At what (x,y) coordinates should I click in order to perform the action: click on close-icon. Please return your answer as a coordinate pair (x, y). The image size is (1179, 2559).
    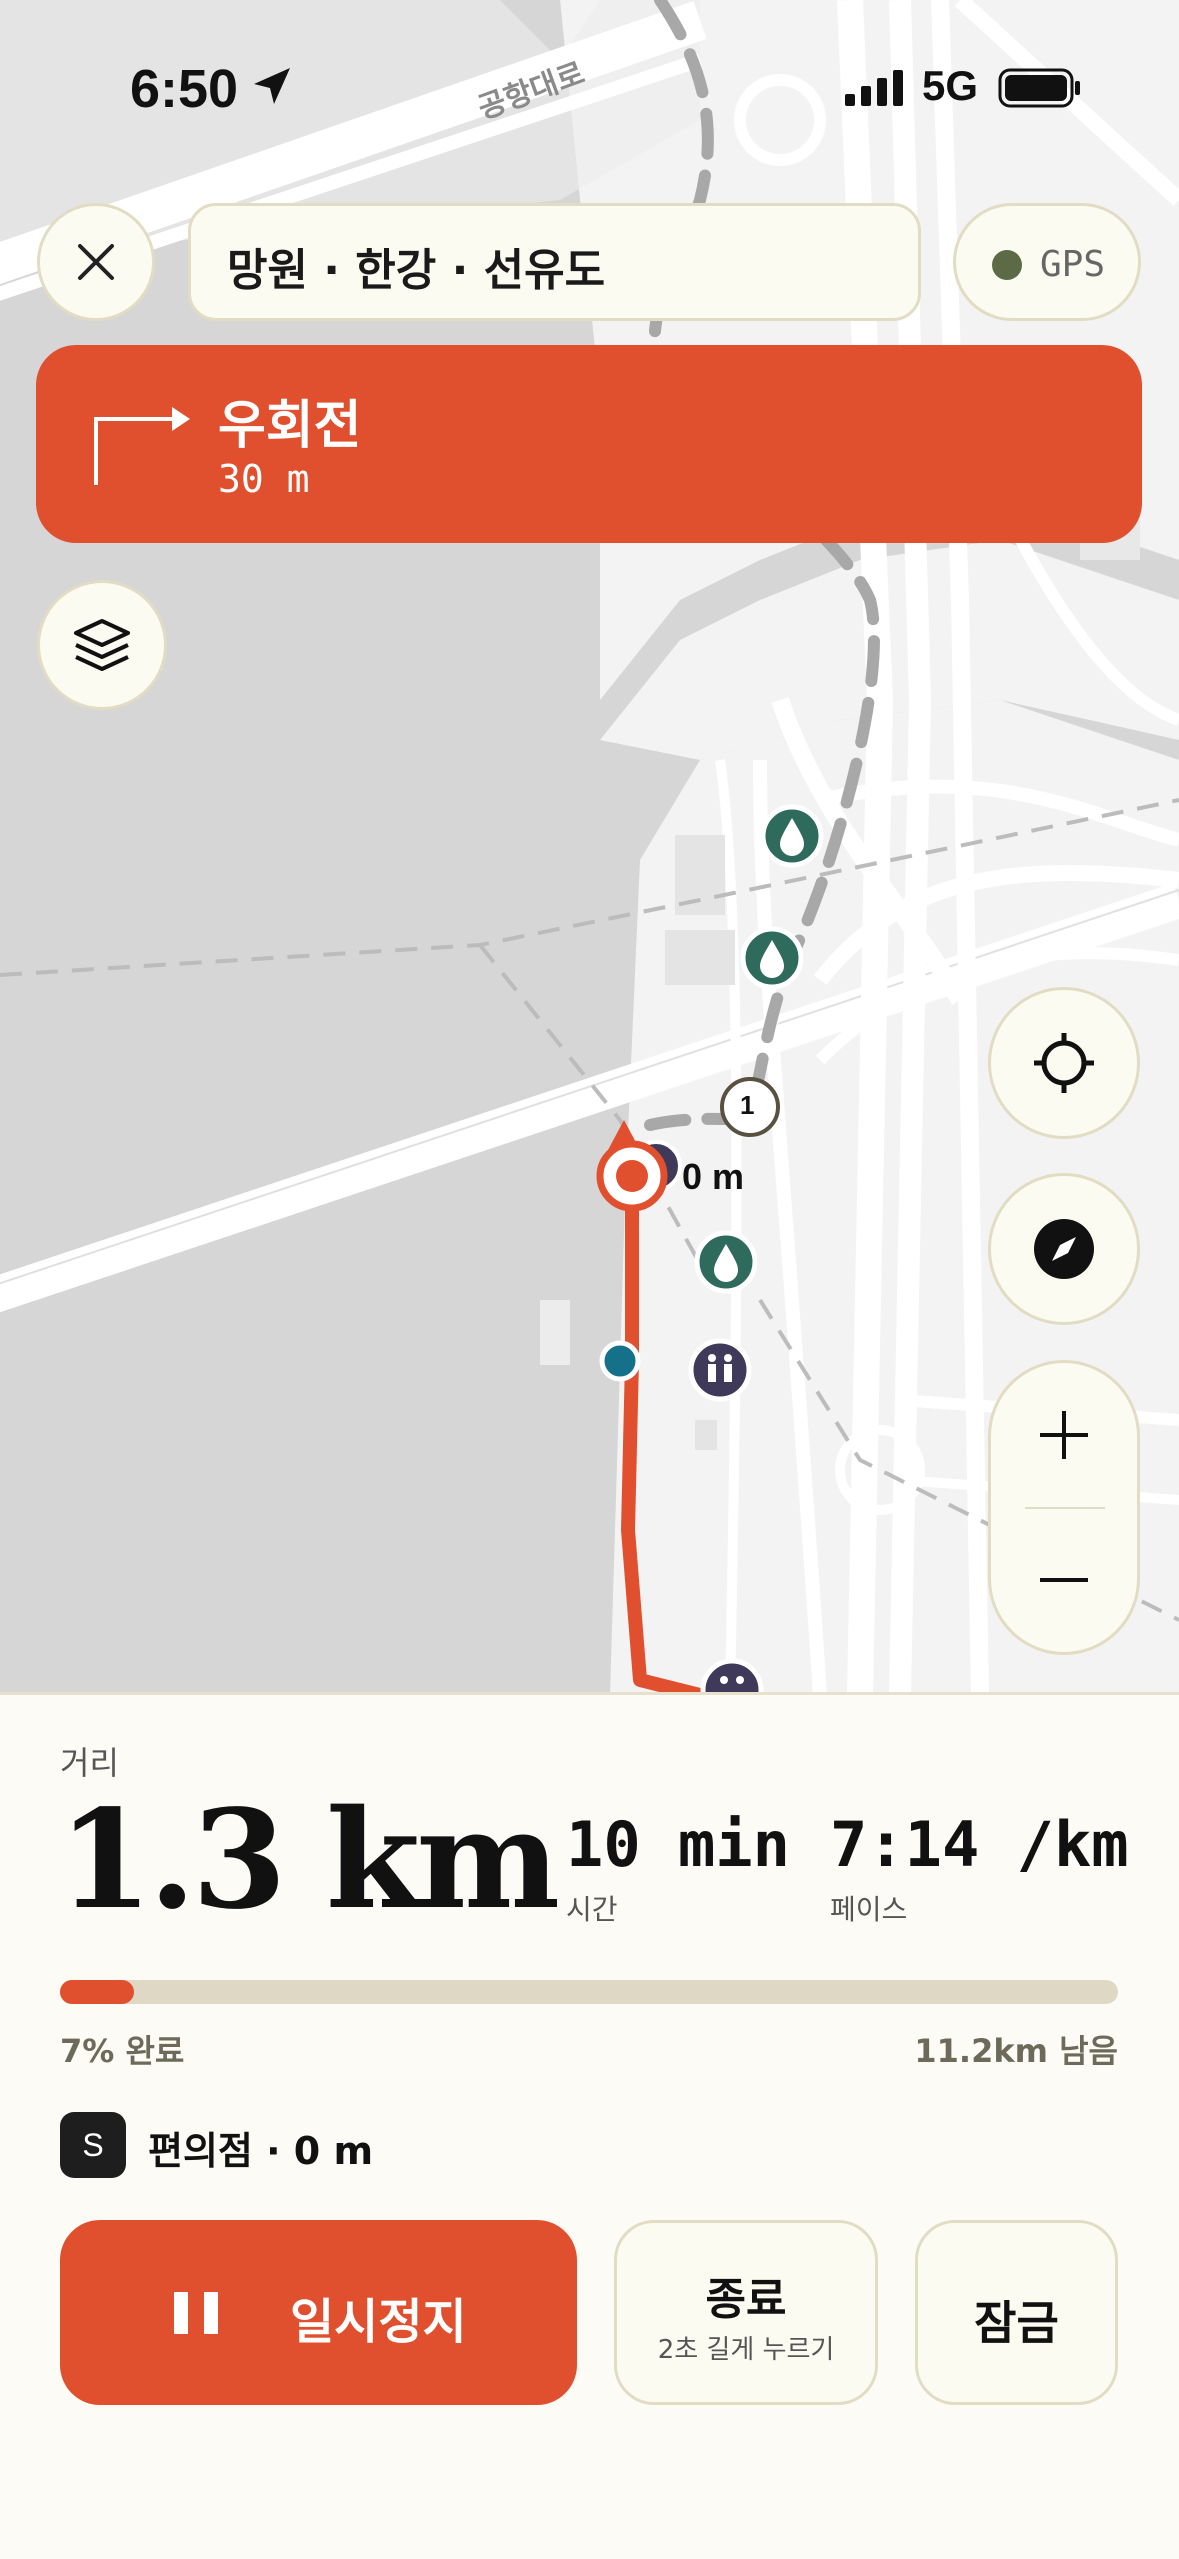
    Looking at the image, I should click on (96, 262).